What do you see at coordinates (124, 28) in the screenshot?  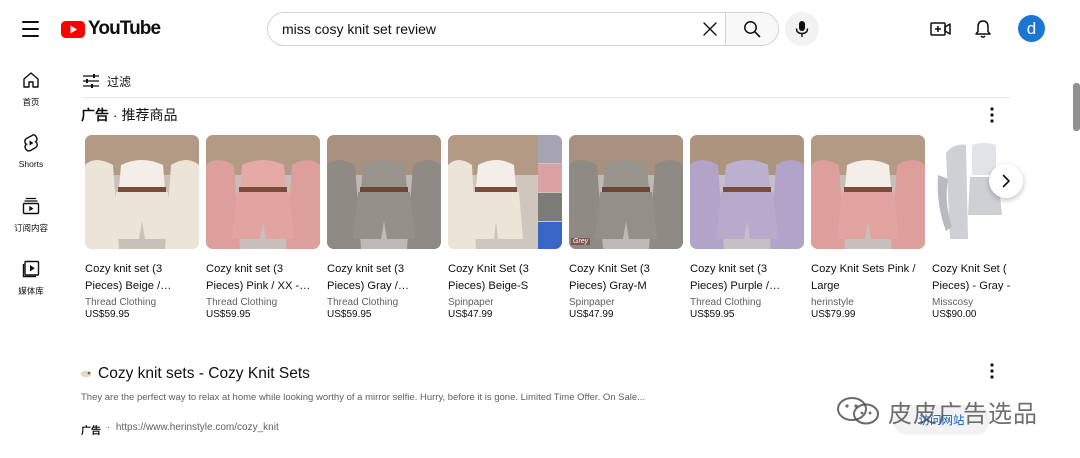 I see `youtube-logo-text: YouTube` at bounding box center [124, 28].